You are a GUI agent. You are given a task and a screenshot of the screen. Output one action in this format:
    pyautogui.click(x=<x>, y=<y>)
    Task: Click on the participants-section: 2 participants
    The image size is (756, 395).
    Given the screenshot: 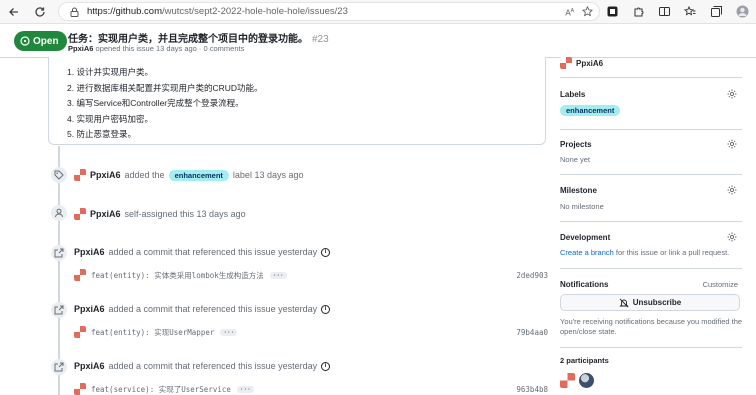 What is the action you would take?
    pyautogui.click(x=651, y=371)
    